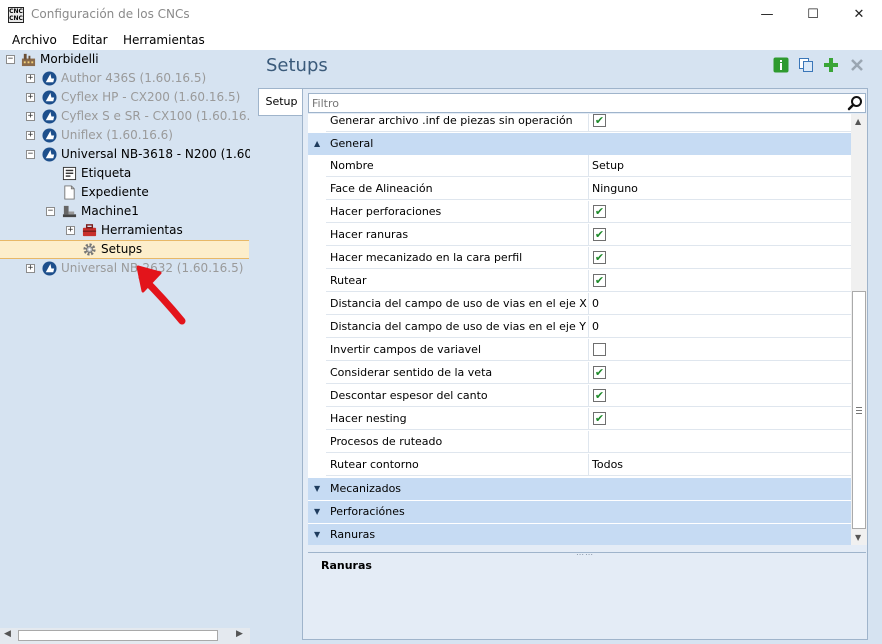 The width and height of the screenshot is (882, 644). I want to click on category-ranuras: ▼ Ranuras, so click(579, 534).